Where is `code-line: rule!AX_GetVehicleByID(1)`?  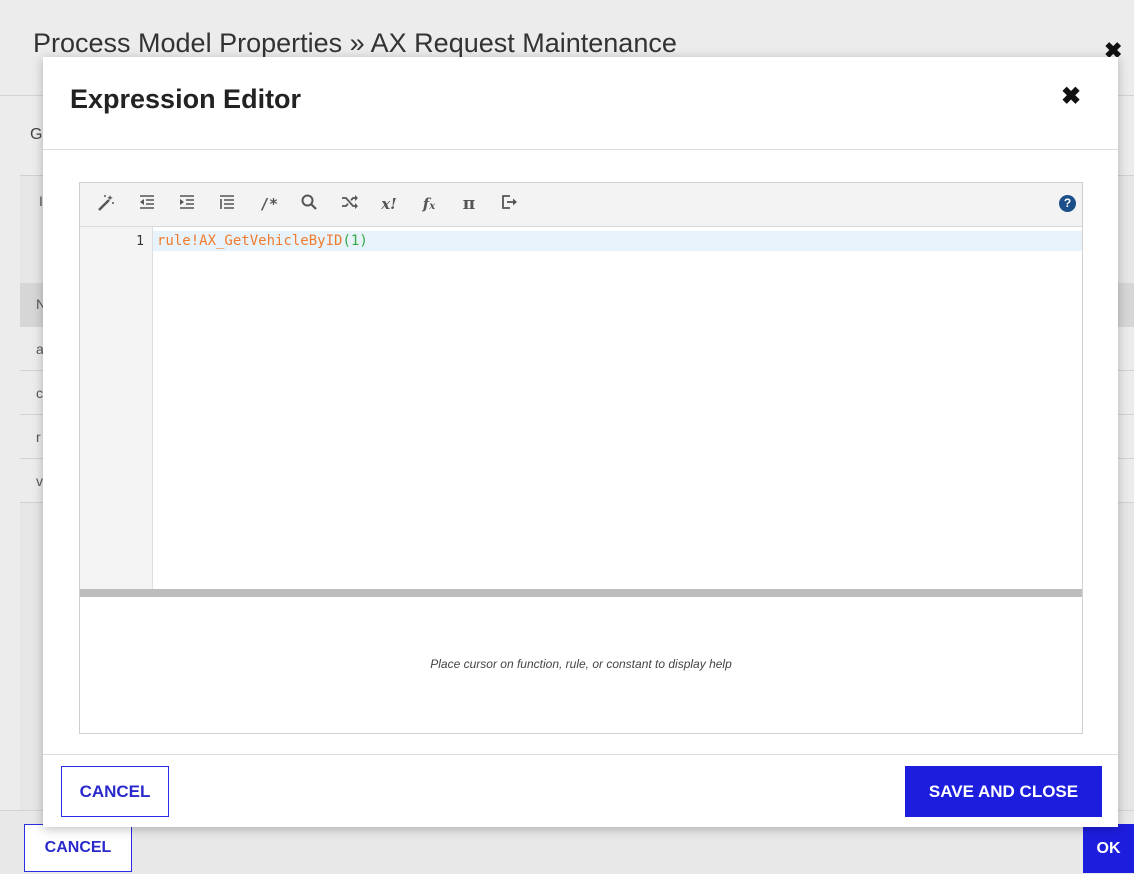
code-line: rule!AX_GetVehicleByID(1) is located at coordinates (262, 241).